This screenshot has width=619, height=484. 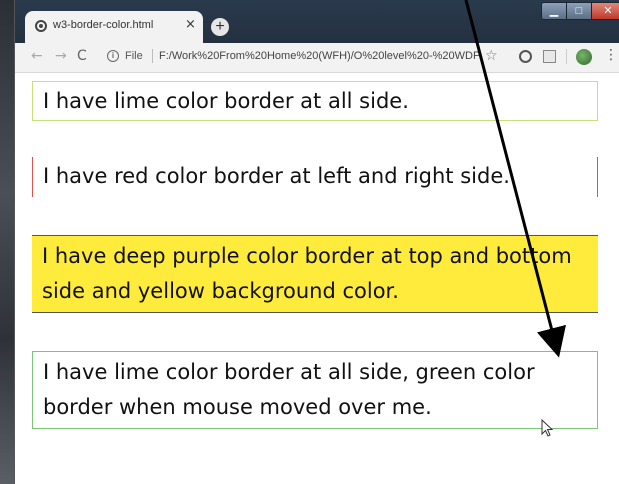 What do you see at coordinates (605, 11) in the screenshot?
I see `close-window-button: ✕` at bounding box center [605, 11].